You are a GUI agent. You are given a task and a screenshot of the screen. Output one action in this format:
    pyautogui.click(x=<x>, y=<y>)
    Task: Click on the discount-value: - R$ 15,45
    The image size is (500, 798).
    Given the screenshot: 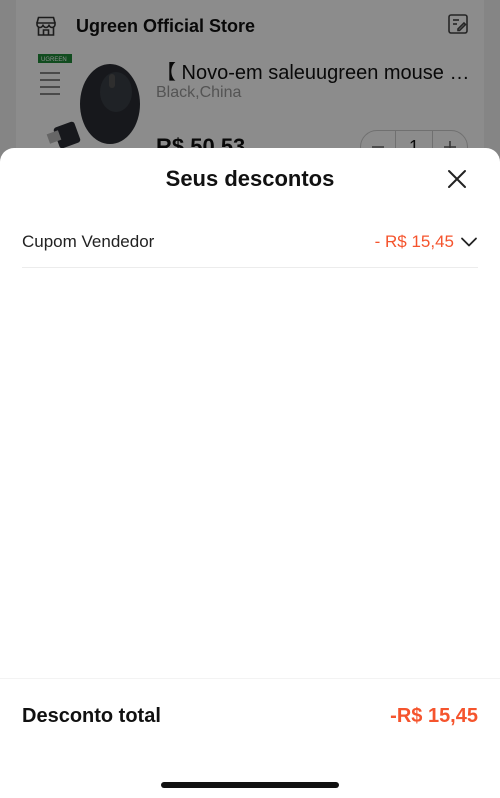 What is the action you would take?
    pyautogui.click(x=414, y=241)
    